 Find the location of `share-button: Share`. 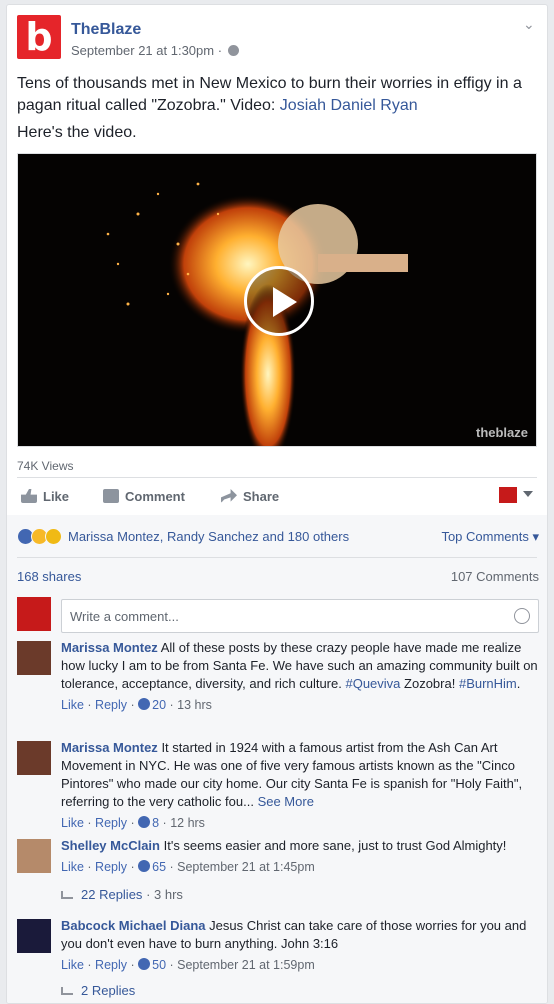

share-button: Share is located at coordinates (250, 496).